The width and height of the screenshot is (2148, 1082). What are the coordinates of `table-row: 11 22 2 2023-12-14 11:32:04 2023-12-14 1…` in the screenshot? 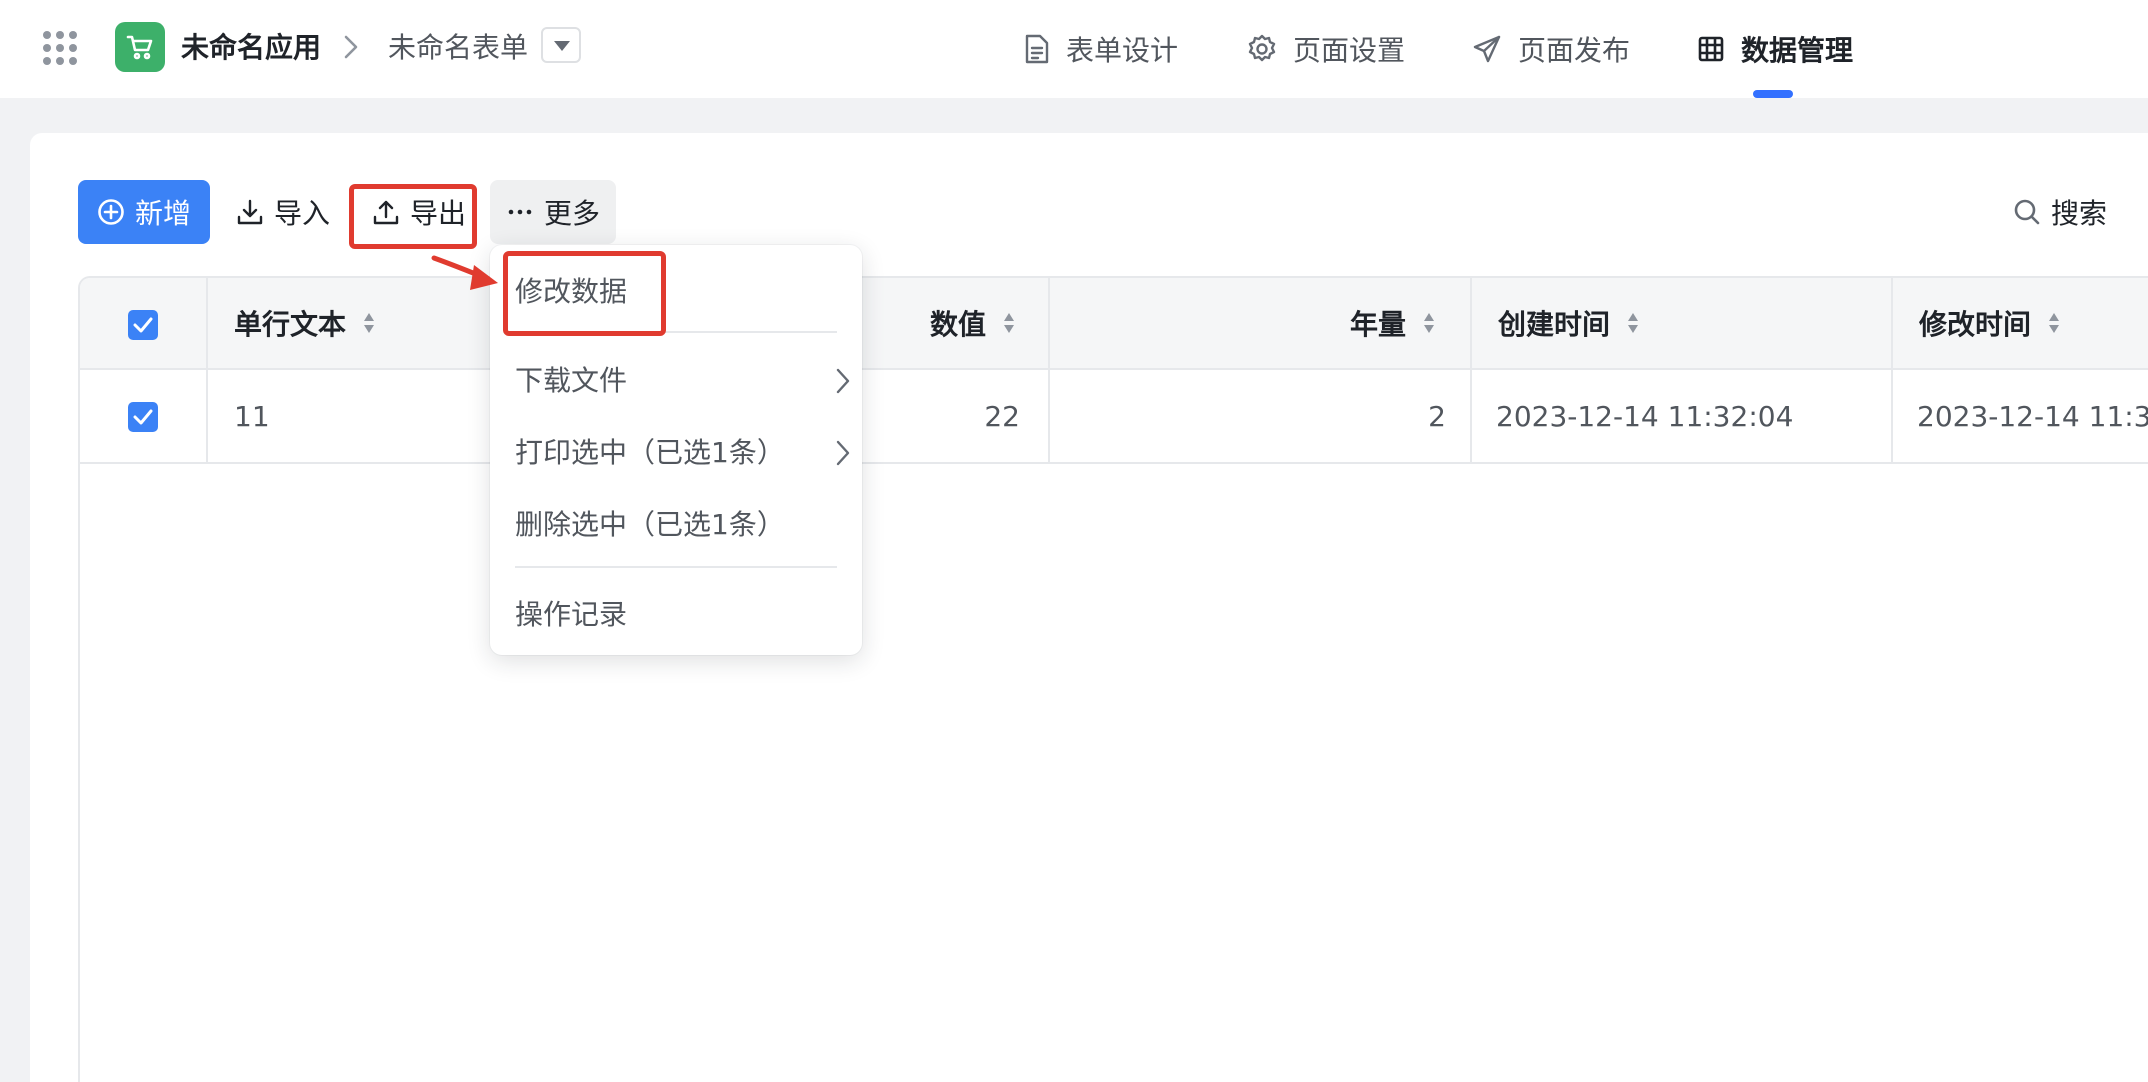 It's located at (1114, 417).